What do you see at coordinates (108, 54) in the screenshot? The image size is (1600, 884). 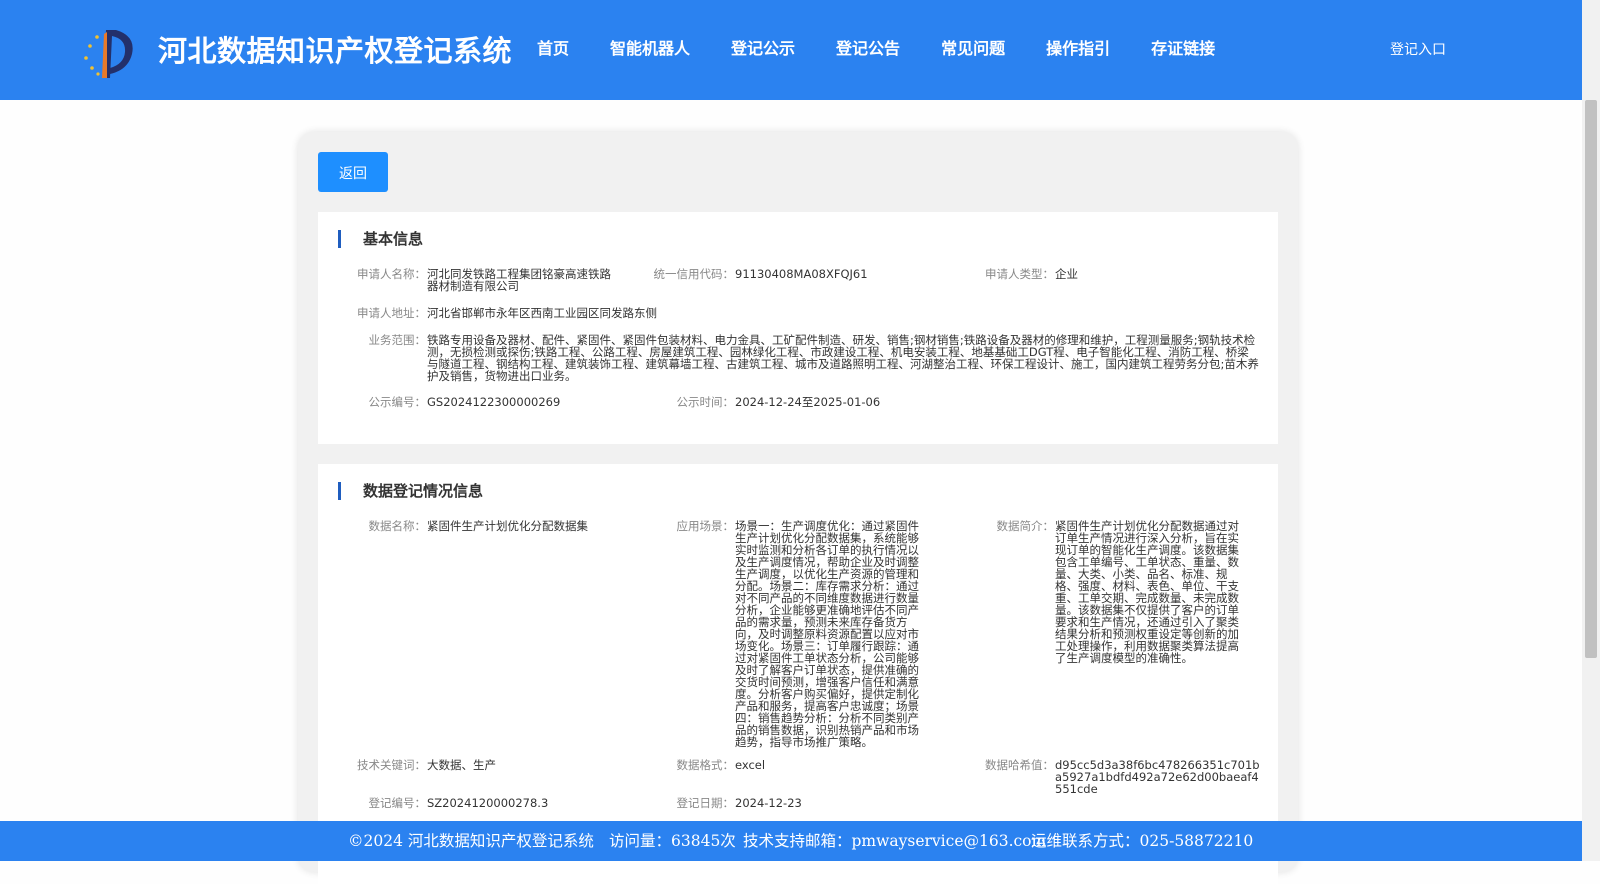 I see `logo-icon` at bounding box center [108, 54].